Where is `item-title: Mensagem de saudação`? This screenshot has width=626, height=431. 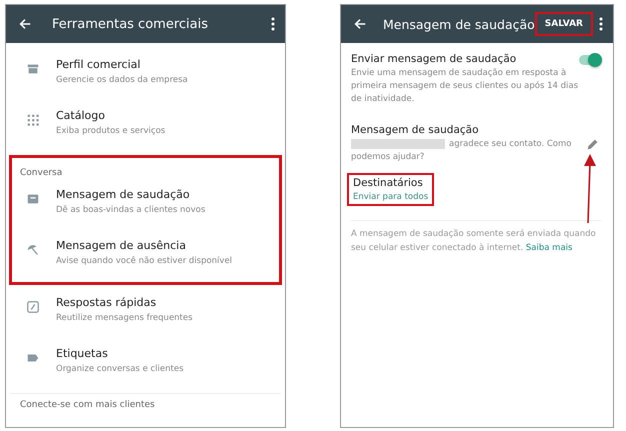
item-title: Mensagem de saudação is located at coordinates (131, 194).